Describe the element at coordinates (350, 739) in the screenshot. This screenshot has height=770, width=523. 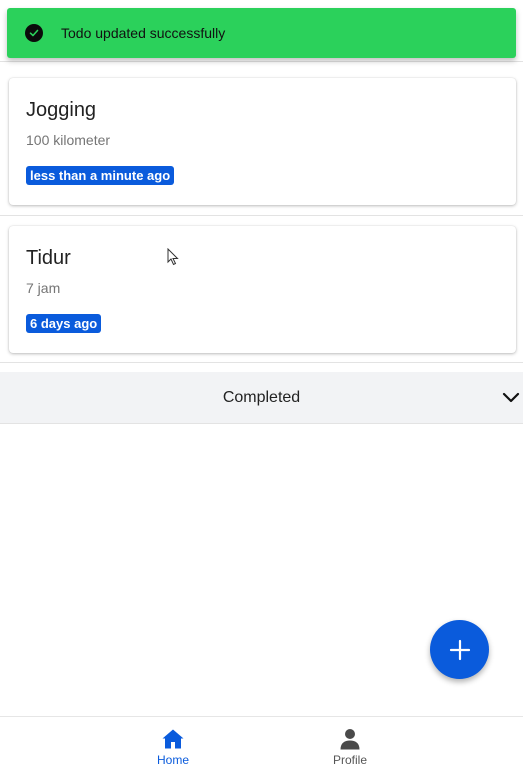
I see `person-icon` at that location.